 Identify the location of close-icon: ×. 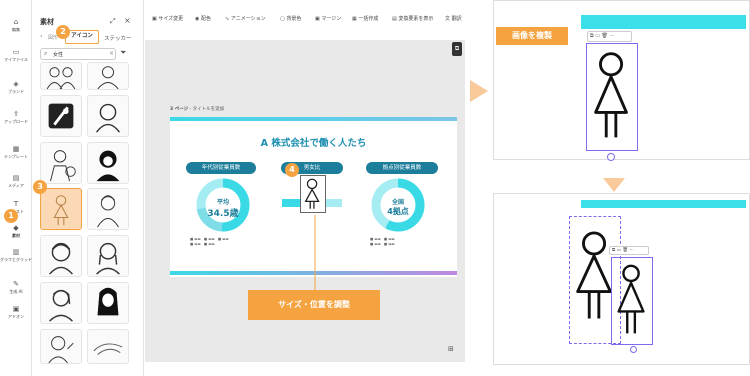
(127, 20).